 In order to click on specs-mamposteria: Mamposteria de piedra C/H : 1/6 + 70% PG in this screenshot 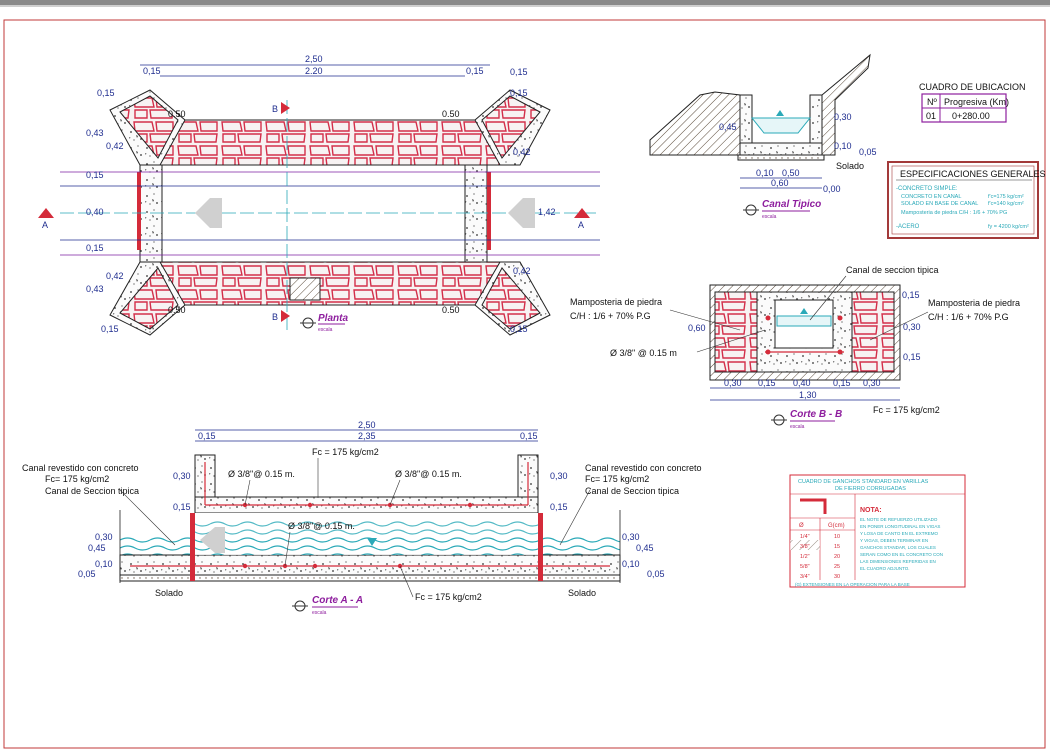, I will do `click(954, 213)`.